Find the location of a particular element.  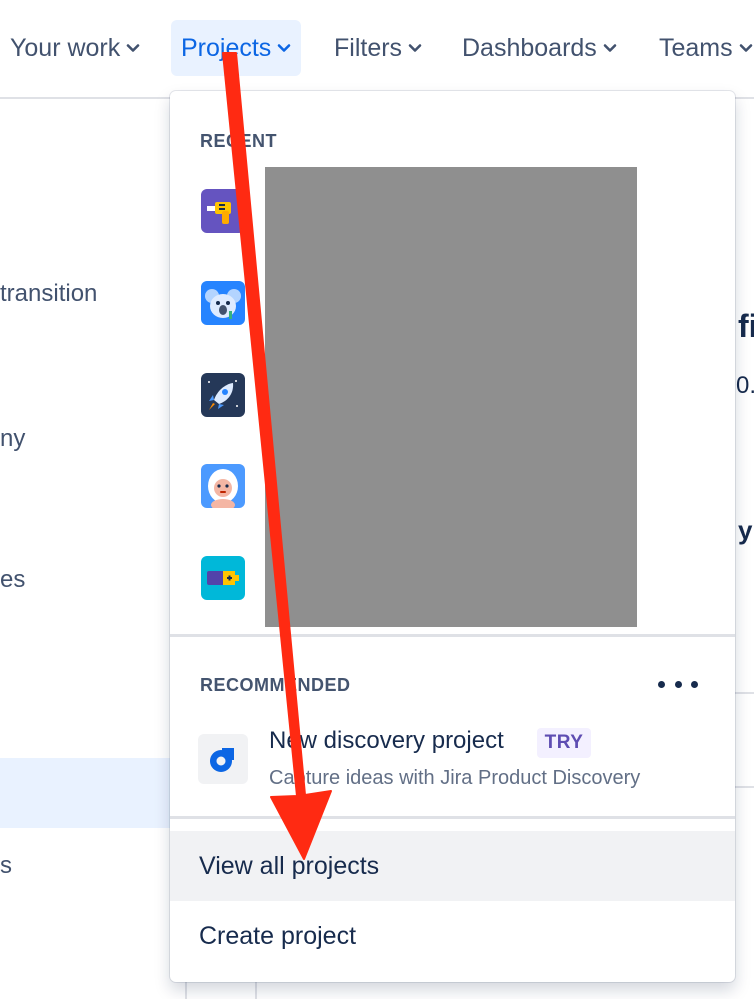

nav-dashboards: Dashboards is located at coordinates (539, 48).